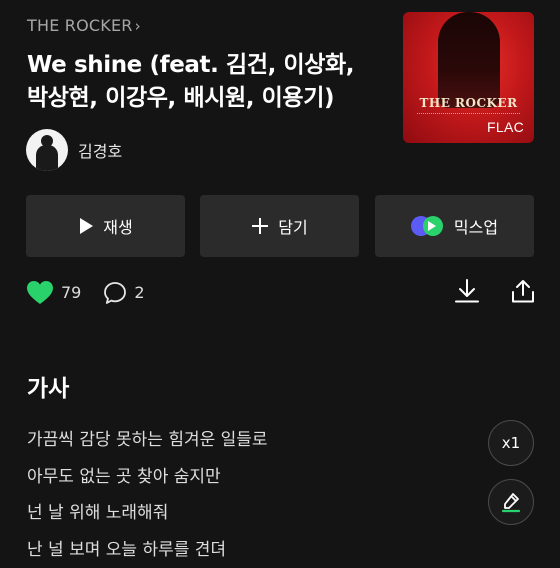  I want to click on cover-title: THE ROCKER, so click(468, 103).